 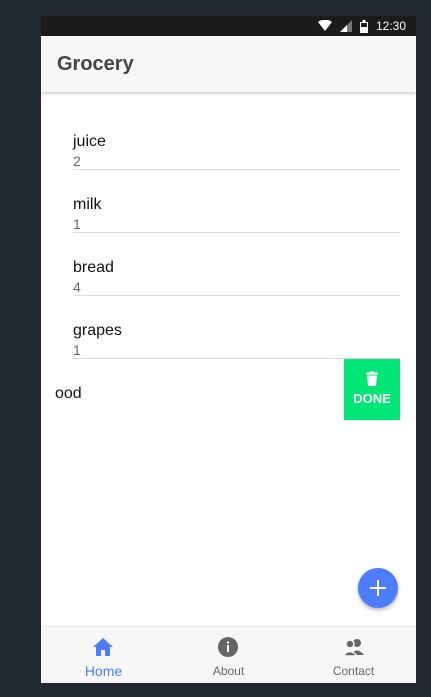 I want to click on tab-label: Home, so click(x=103, y=671).